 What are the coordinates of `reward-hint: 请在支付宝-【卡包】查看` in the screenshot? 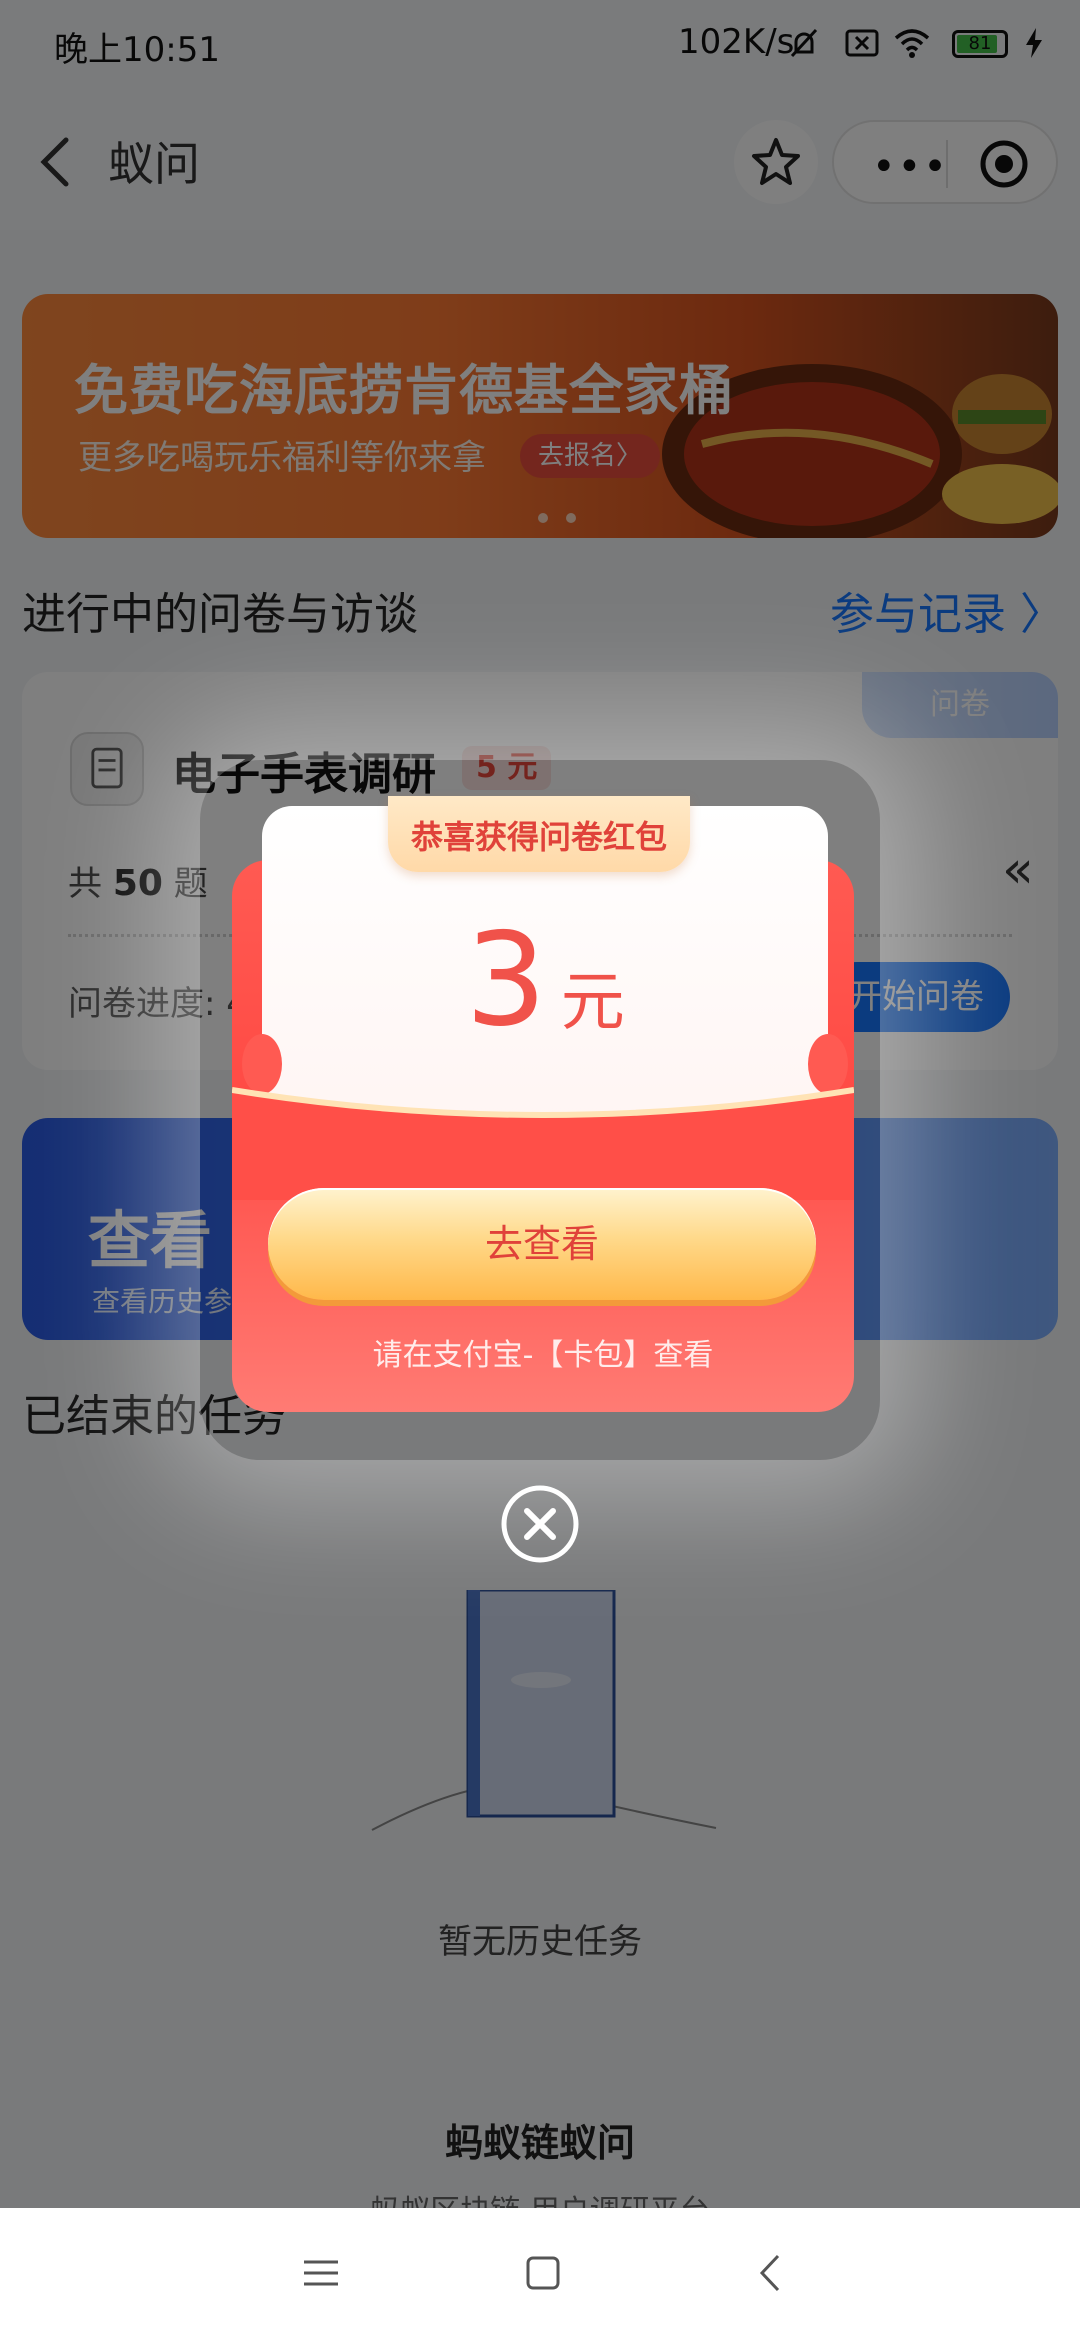 It's located at (543, 1355).